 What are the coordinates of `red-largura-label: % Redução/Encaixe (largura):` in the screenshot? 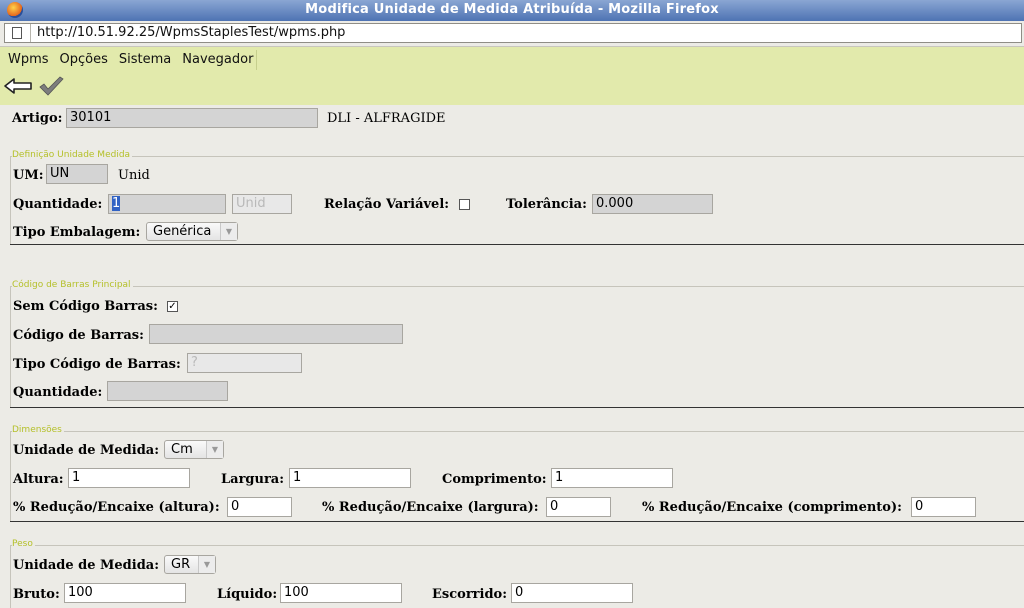 It's located at (430, 507).